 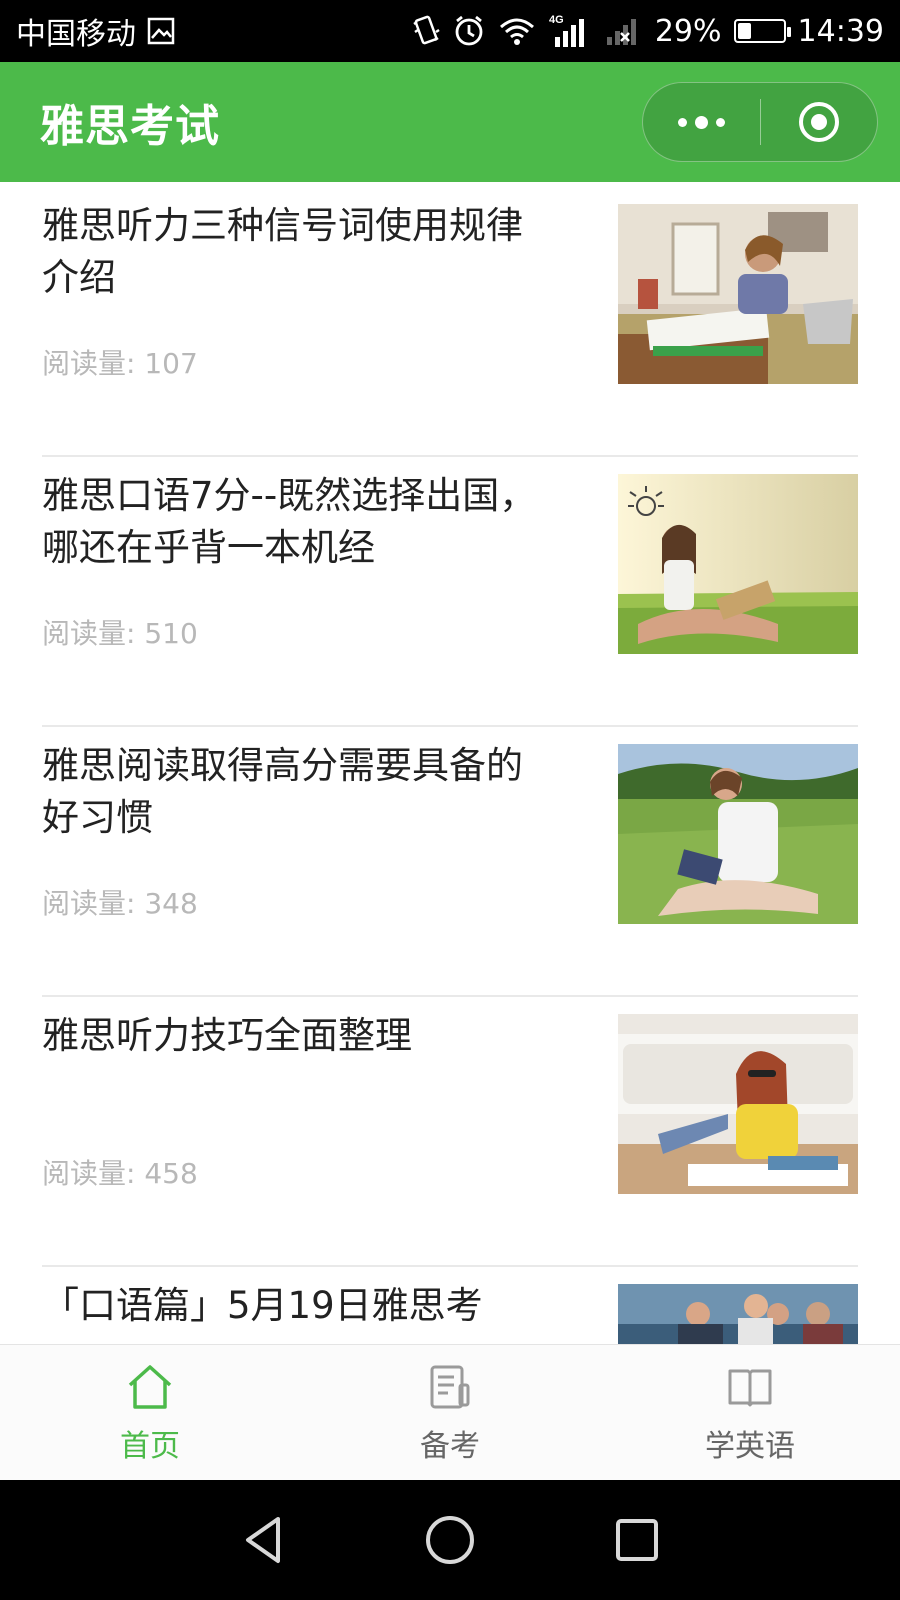 I want to click on battery-percent: 29%, so click(x=688, y=31).